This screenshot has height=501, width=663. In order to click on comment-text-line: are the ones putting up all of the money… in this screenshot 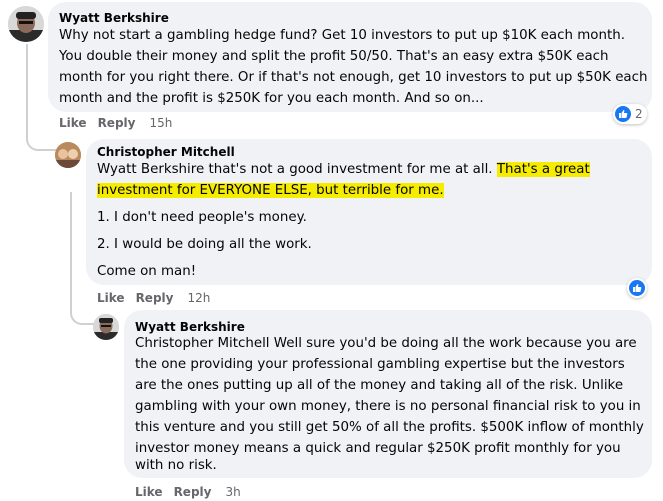, I will do `click(379, 385)`.